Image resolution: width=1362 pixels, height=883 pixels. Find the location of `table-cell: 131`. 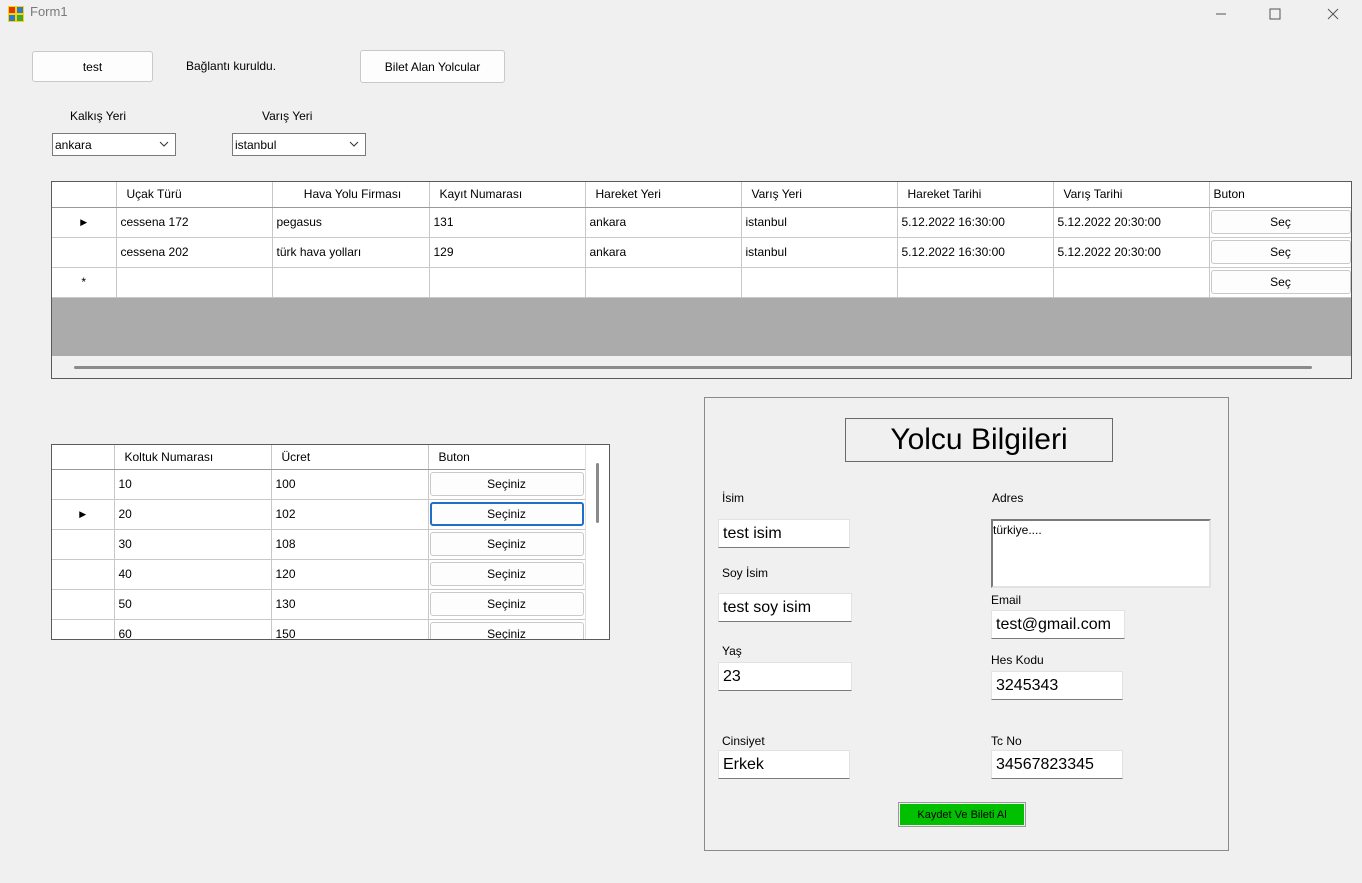

table-cell: 131 is located at coordinates (507, 222).